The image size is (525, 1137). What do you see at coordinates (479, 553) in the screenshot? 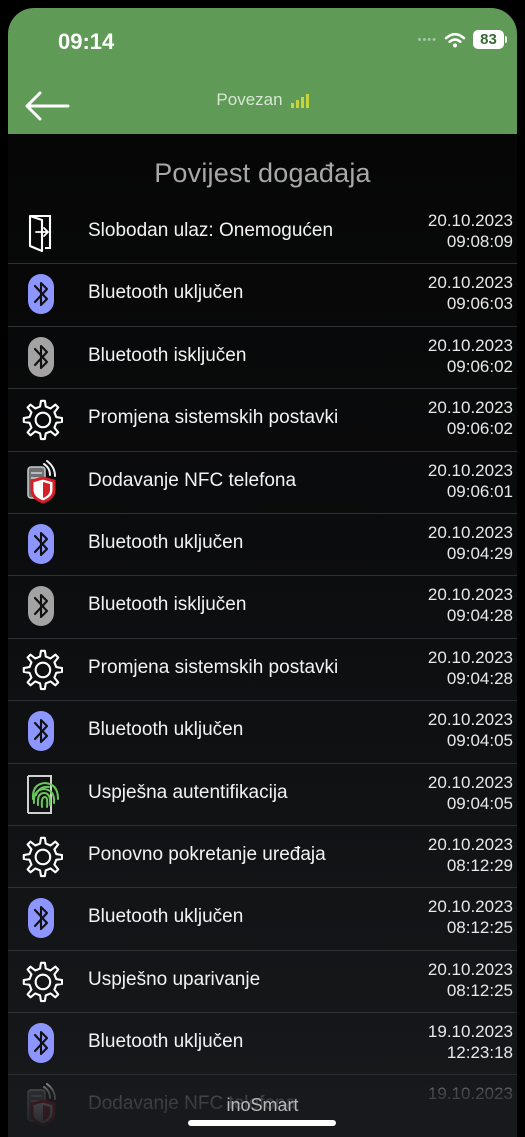
I see `event-time: 09:04:29` at bounding box center [479, 553].